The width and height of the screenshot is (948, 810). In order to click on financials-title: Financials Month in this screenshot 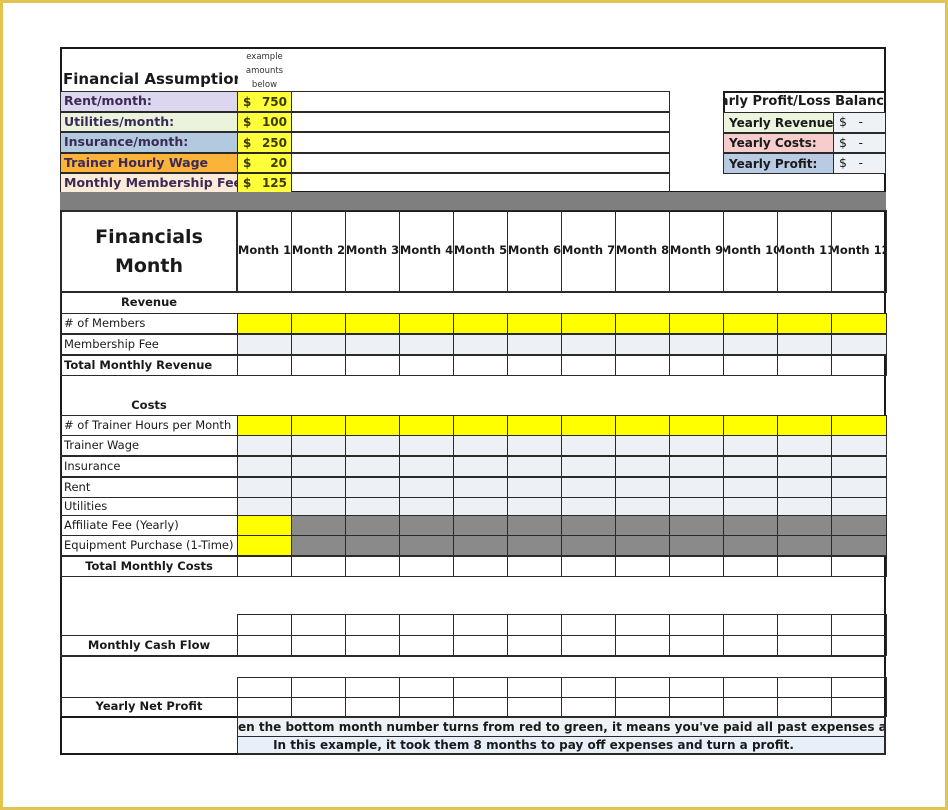, I will do `click(149, 251)`.